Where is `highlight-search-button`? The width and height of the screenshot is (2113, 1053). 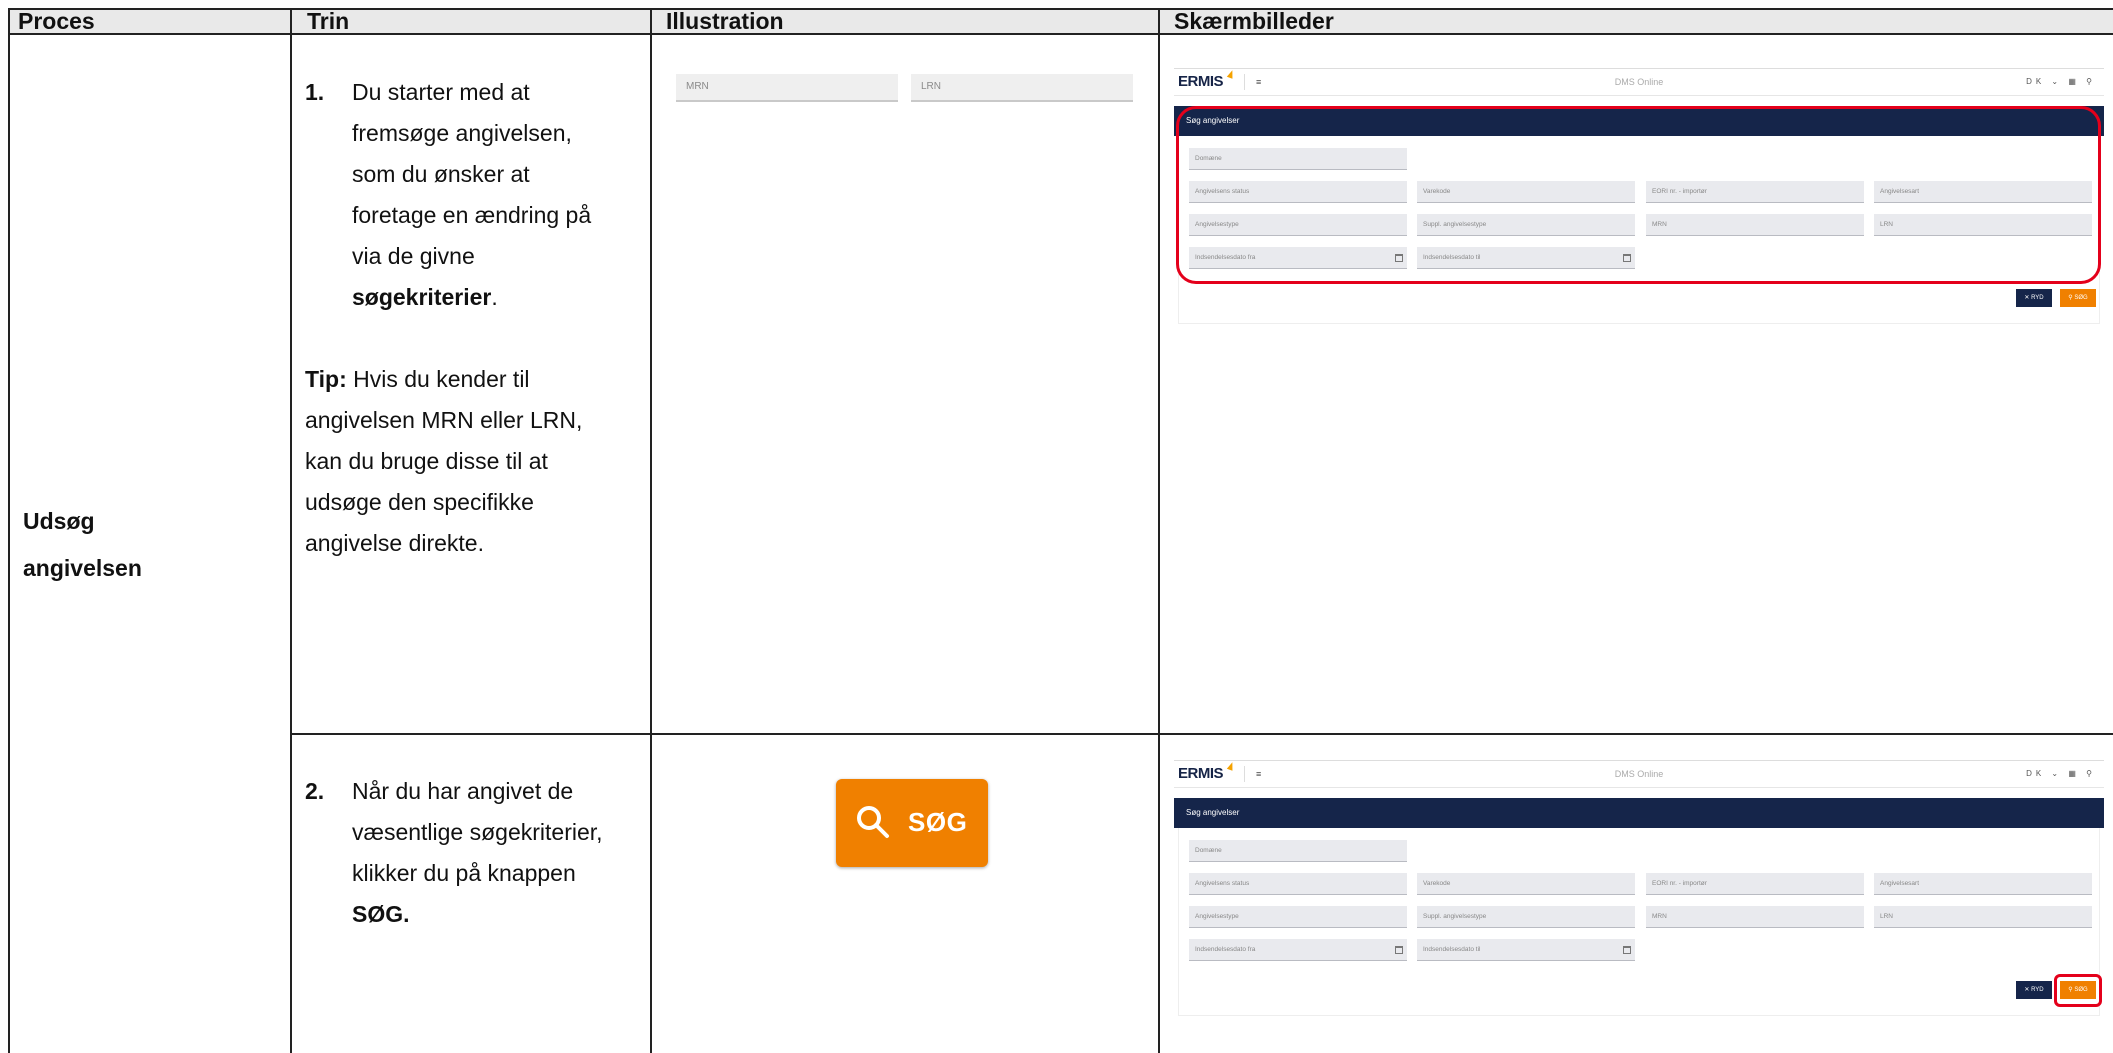 highlight-search-button is located at coordinates (2078, 990).